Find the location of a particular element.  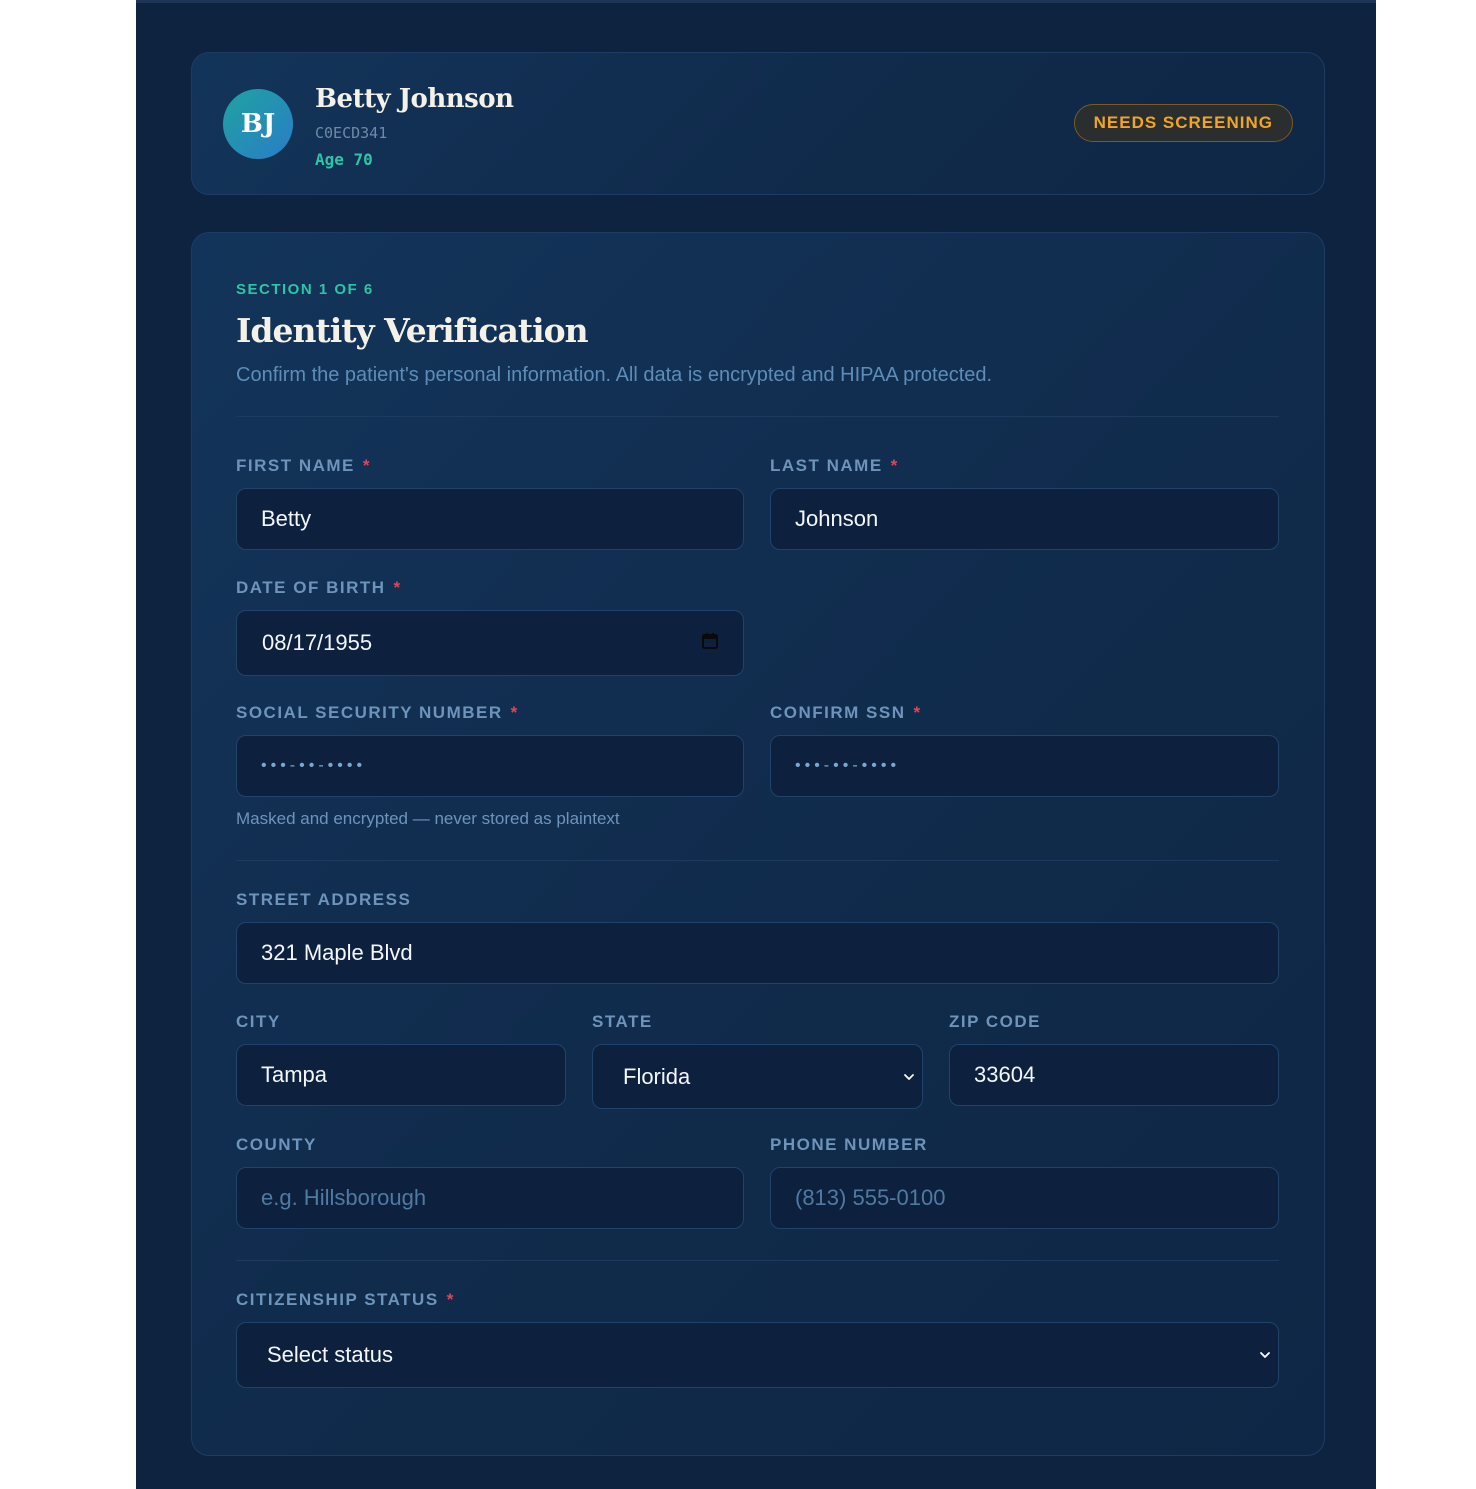

citizenship-status-select: Select status is located at coordinates (757, 1355).